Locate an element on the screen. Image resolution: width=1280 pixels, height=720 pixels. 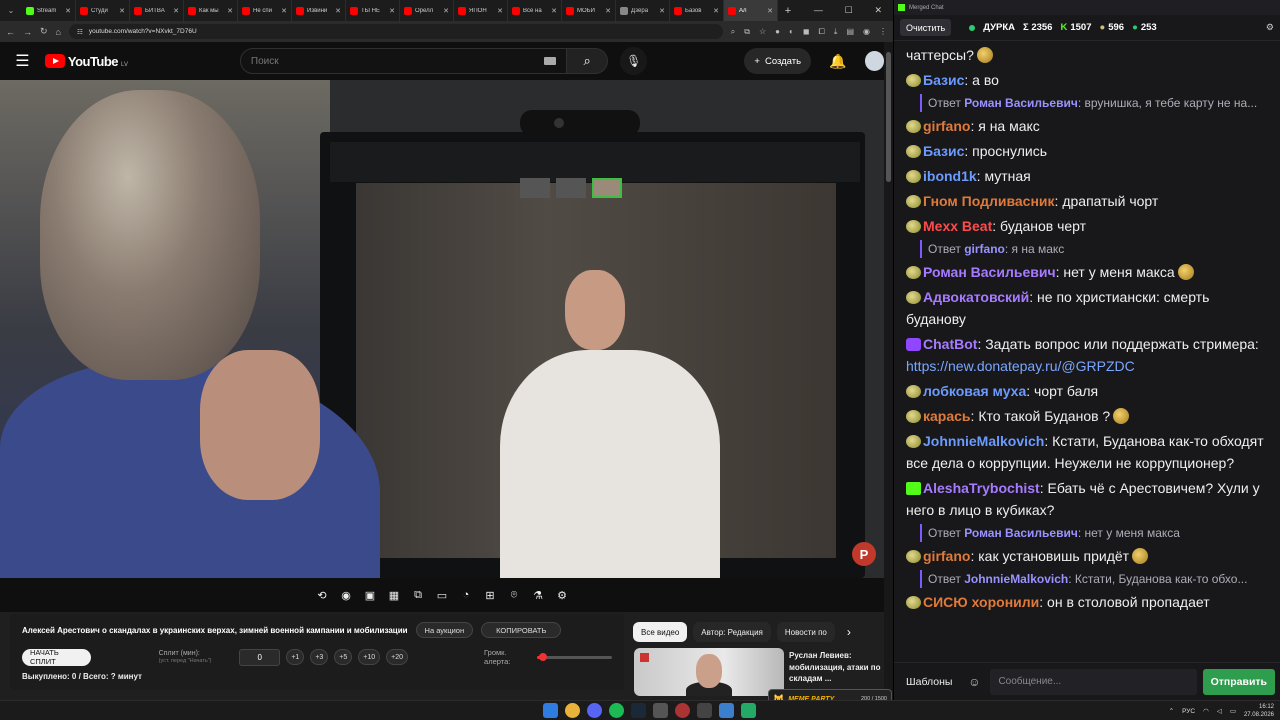
chat-username: Базис is located at coordinates (943, 151).